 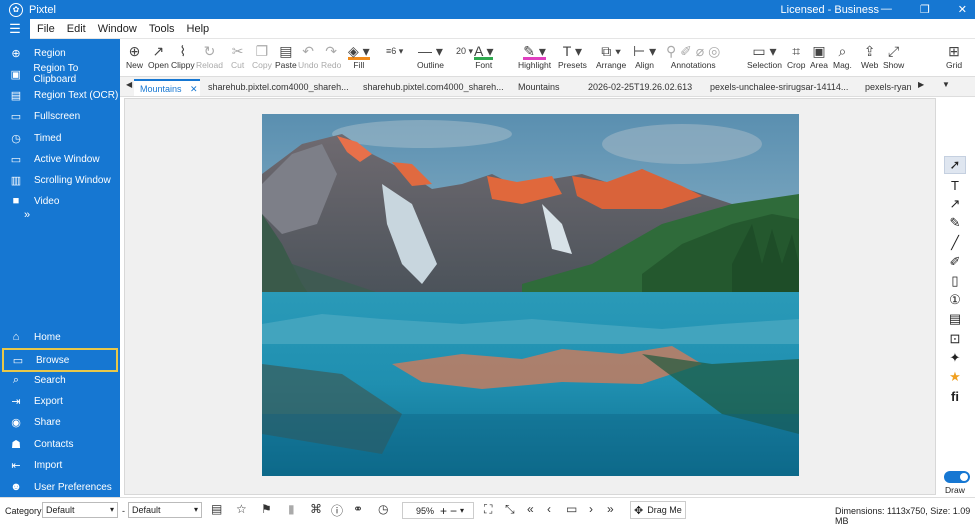 What do you see at coordinates (60, 74) in the screenshot?
I see `sidebar-item-region-to-clipboard: ▣ Region To Clipboard` at bounding box center [60, 74].